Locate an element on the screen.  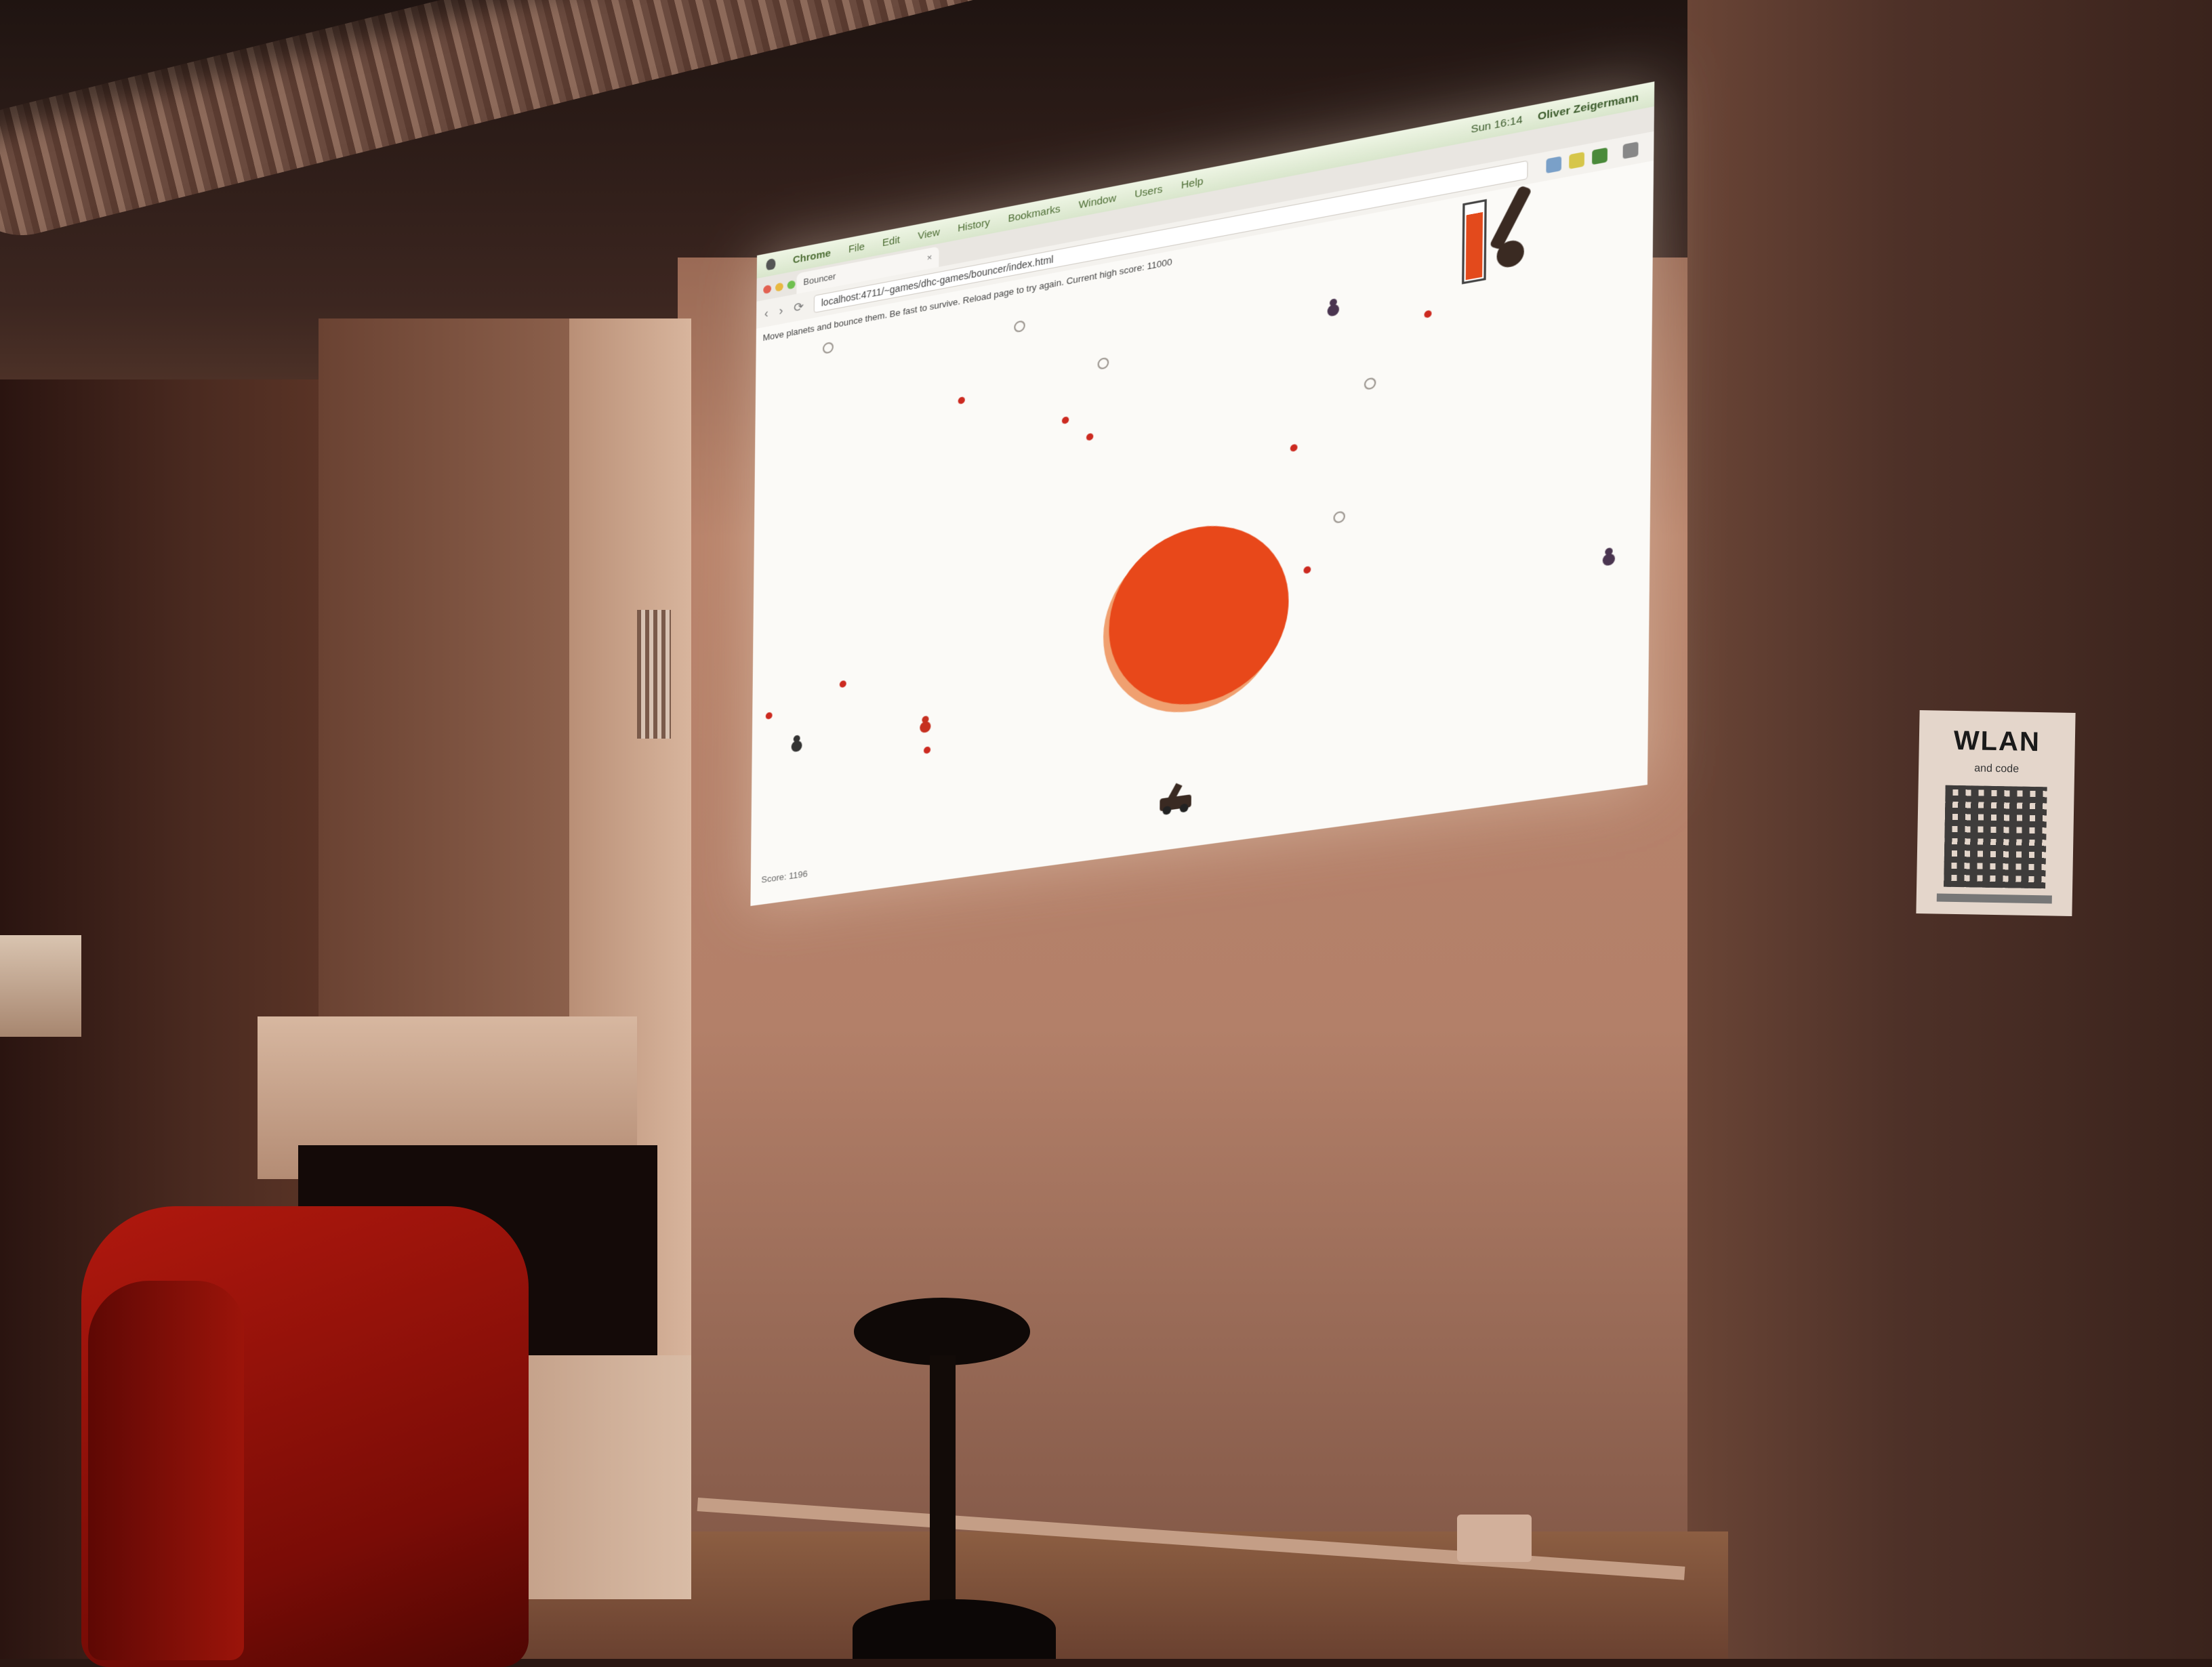
energy-meter-fill is located at coordinates (1474, 246).